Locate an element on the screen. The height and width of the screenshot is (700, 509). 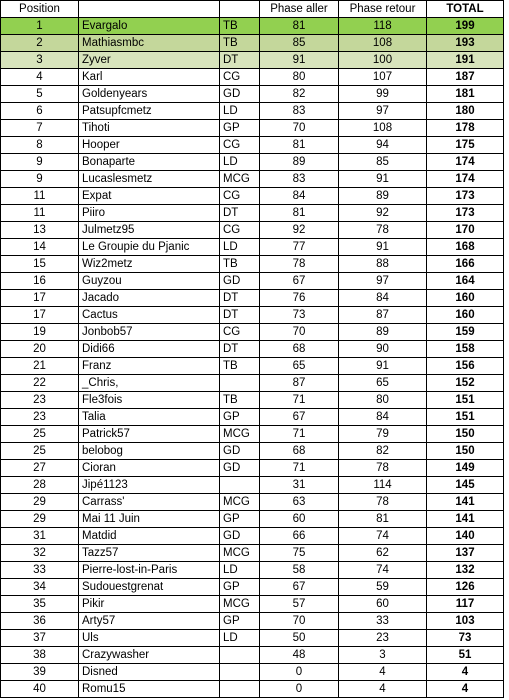
cell-total: 140 is located at coordinates (465, 536).